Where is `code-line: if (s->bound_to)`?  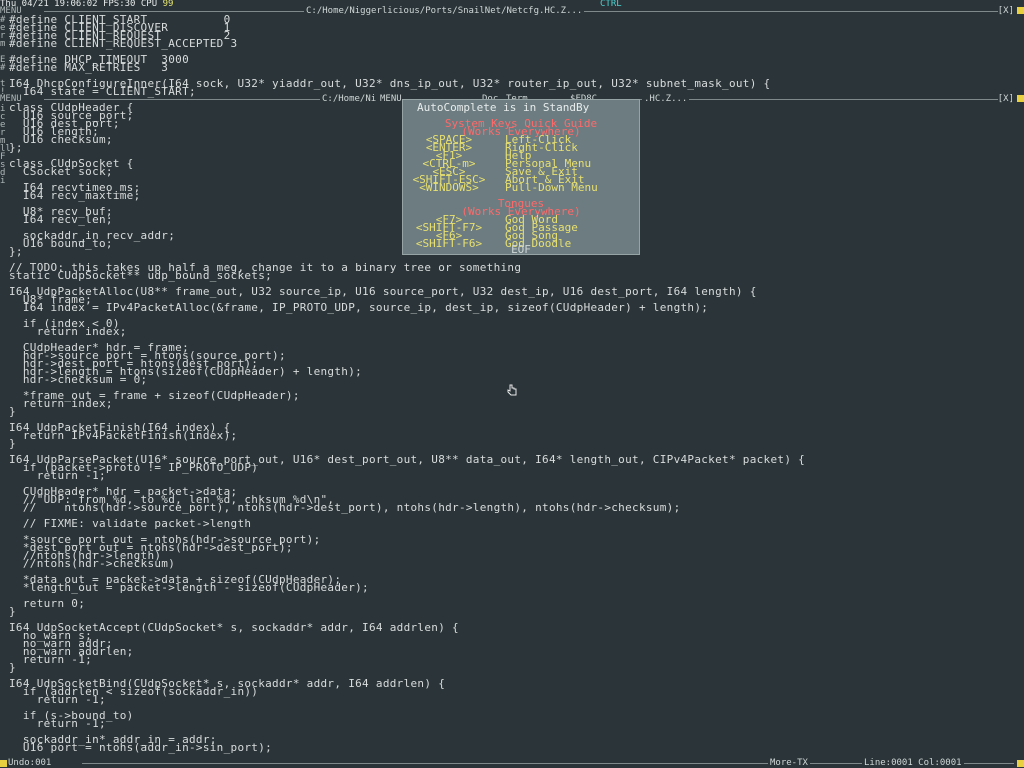
code-line: if (s->bound_to) is located at coordinates (407, 715).